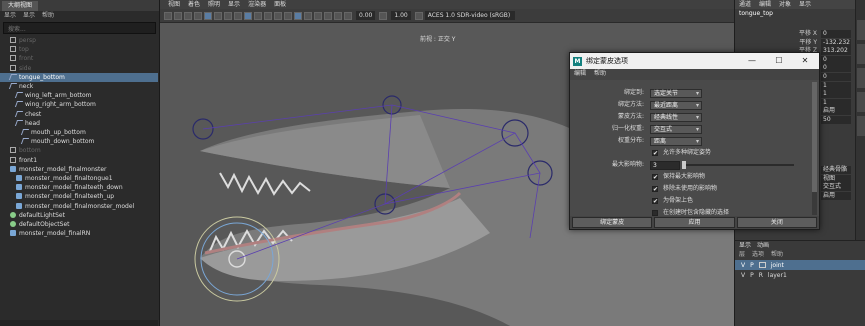  Describe the element at coordinates (228, 15) in the screenshot. I see `resolution-gate-icon` at that location.